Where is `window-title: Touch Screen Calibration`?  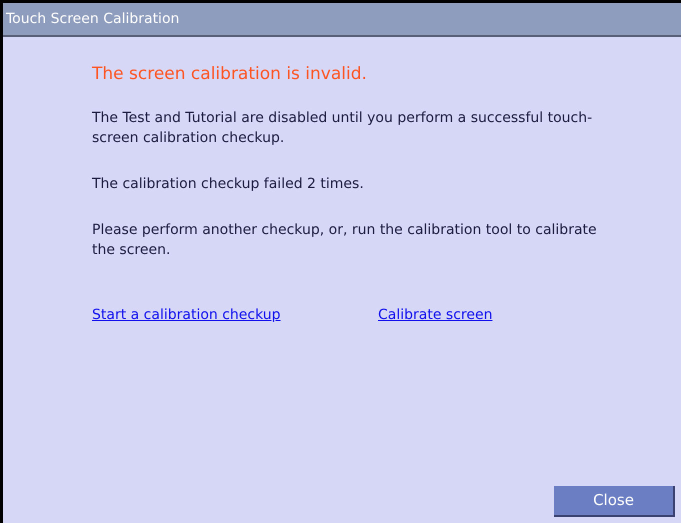 window-title: Touch Screen Calibration is located at coordinates (93, 19).